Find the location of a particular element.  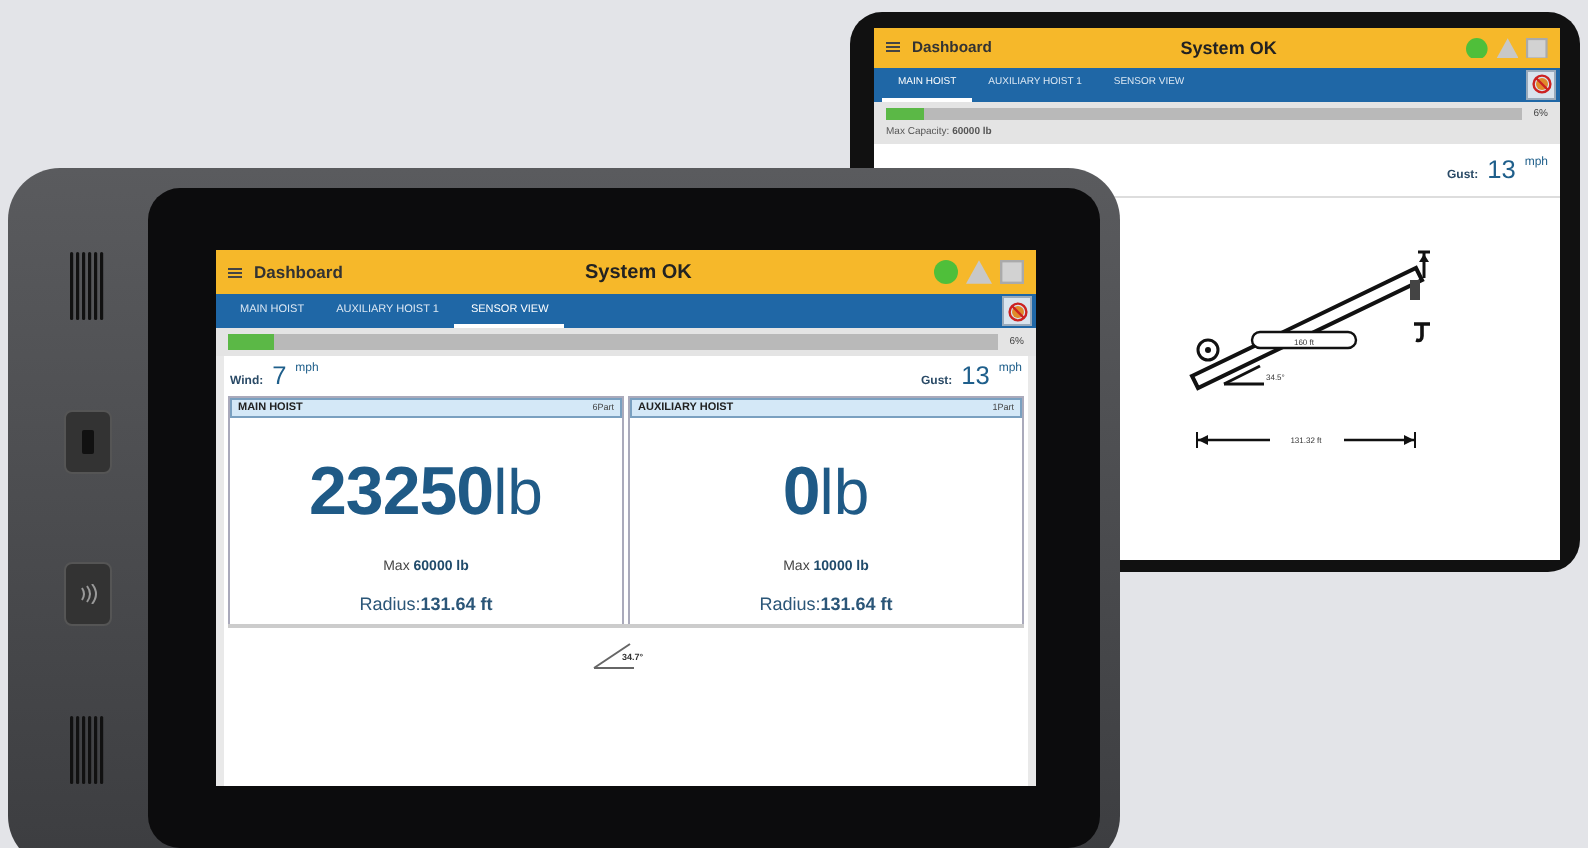

app-title: Dashboard is located at coordinates (298, 272).